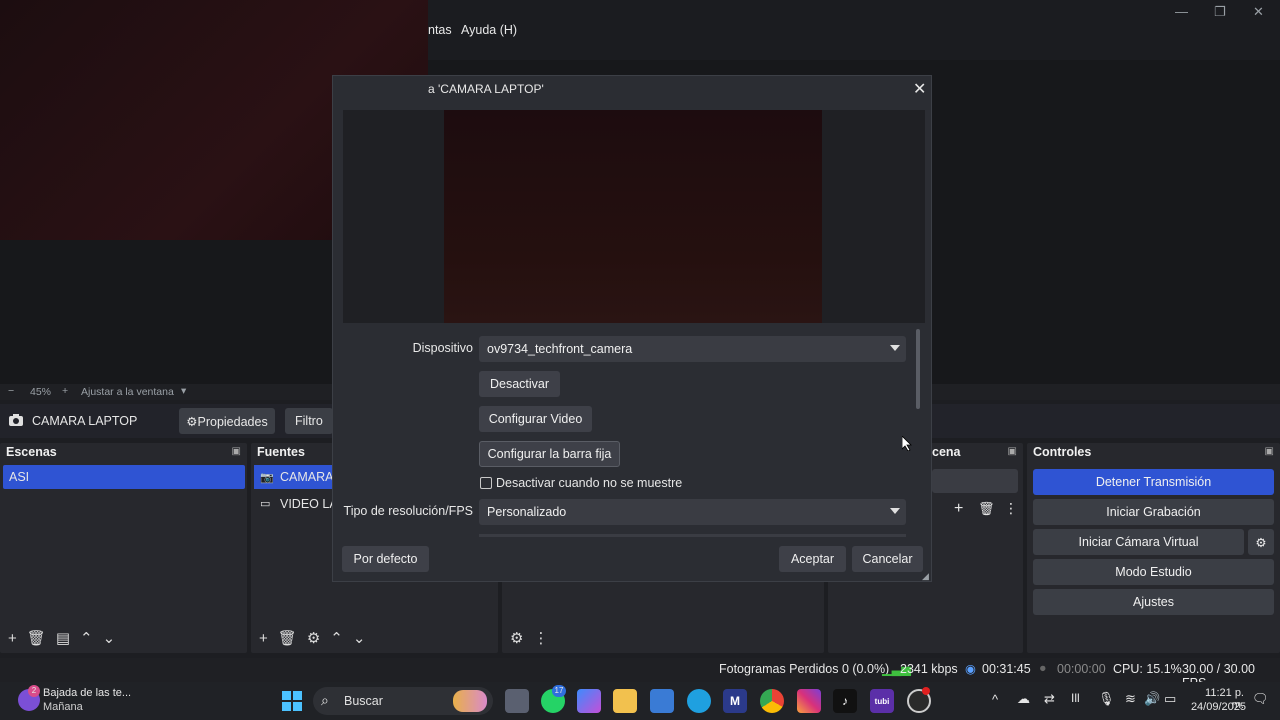  Describe the element at coordinates (995, 699) in the screenshot. I see `chevron-up-icon: ^` at that location.